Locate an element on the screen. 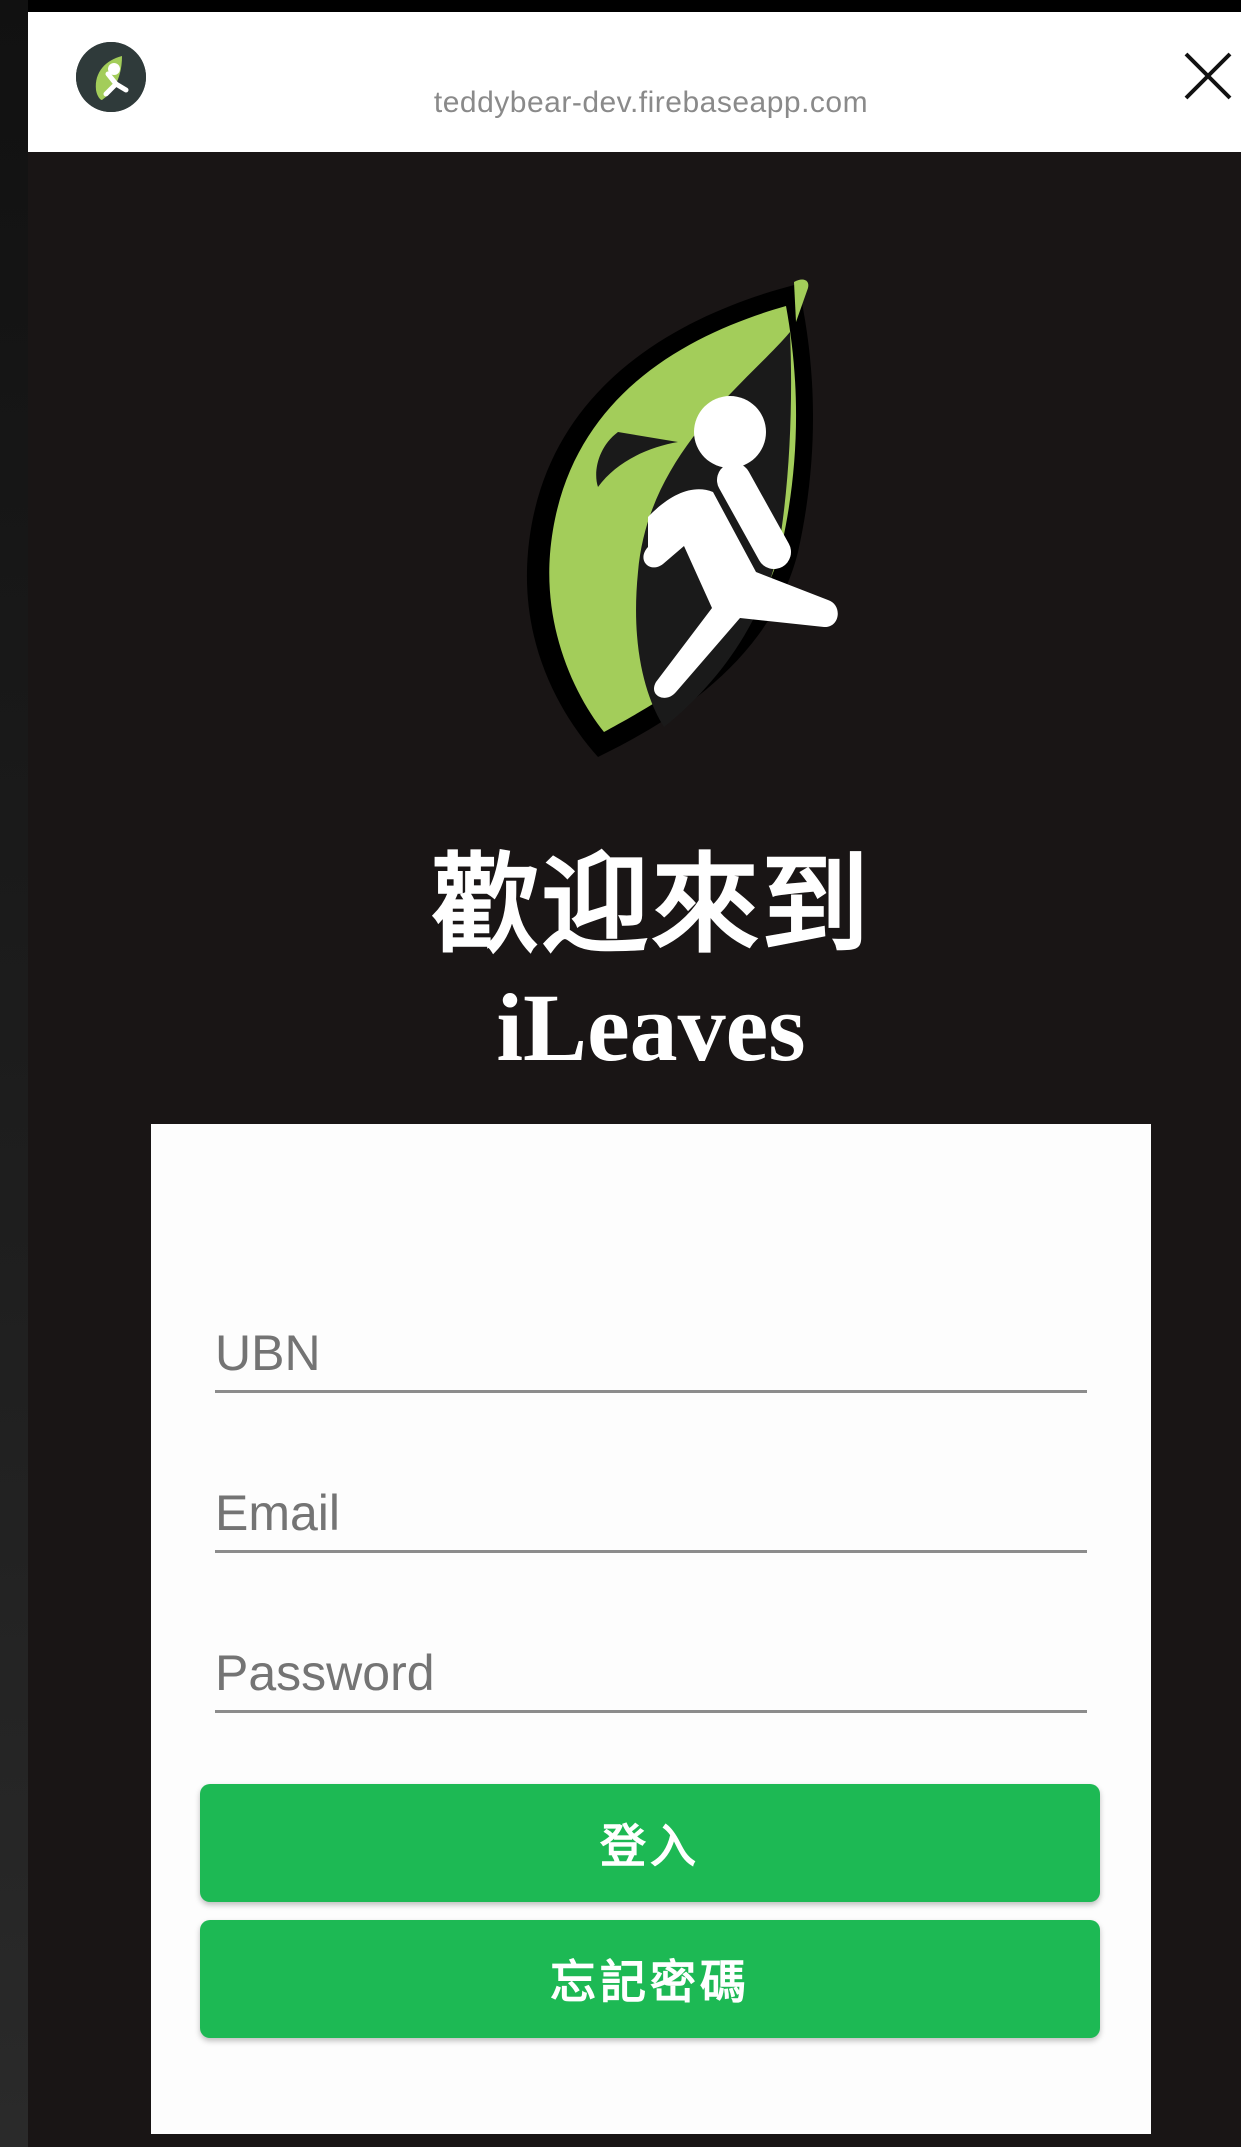  email-field is located at coordinates (651, 1501).